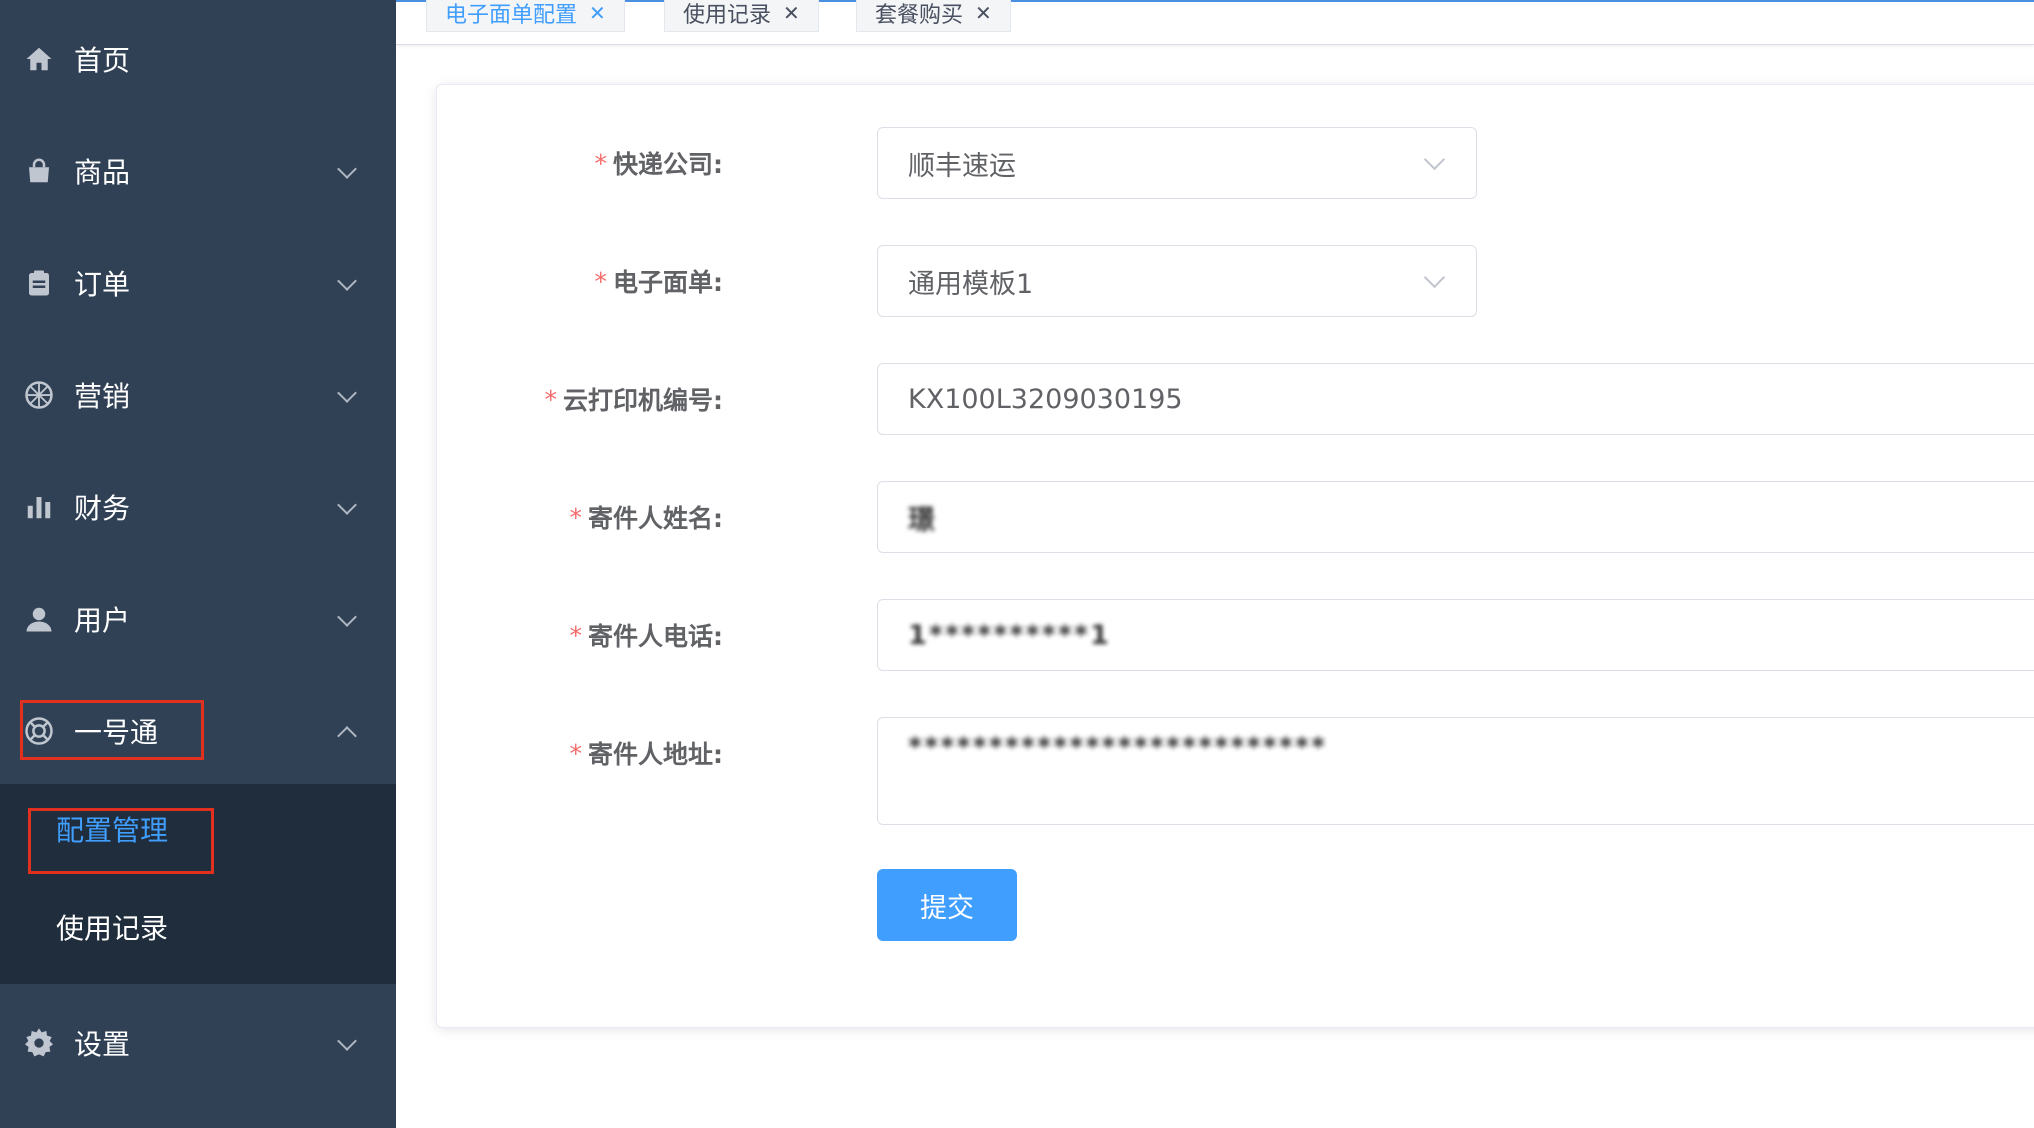  Describe the element at coordinates (646, 754) in the screenshot. I see `sender-address-label: * 寄件人地址:` at that location.